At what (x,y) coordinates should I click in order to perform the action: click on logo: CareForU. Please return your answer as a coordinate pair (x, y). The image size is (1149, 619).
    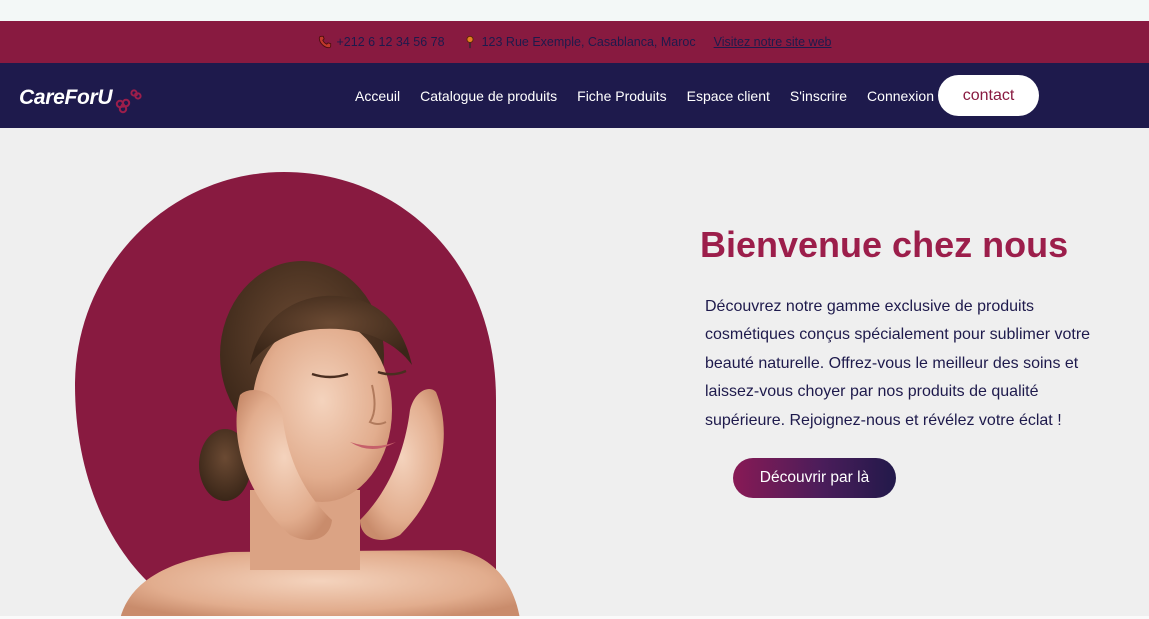
    Looking at the image, I should click on (81, 98).